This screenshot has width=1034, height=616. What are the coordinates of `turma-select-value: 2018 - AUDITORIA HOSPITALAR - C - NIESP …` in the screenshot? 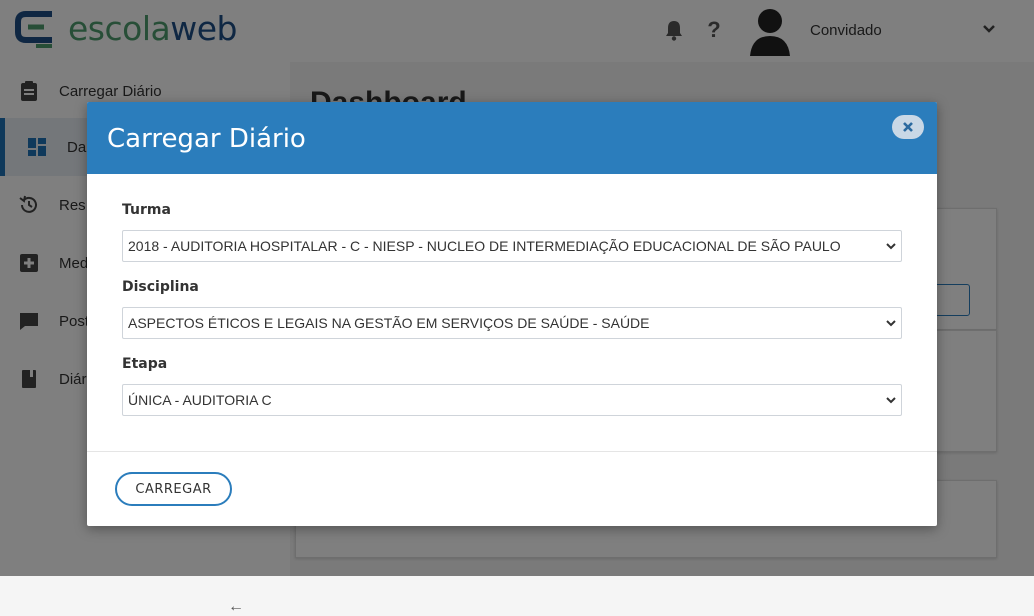 It's located at (484, 246).